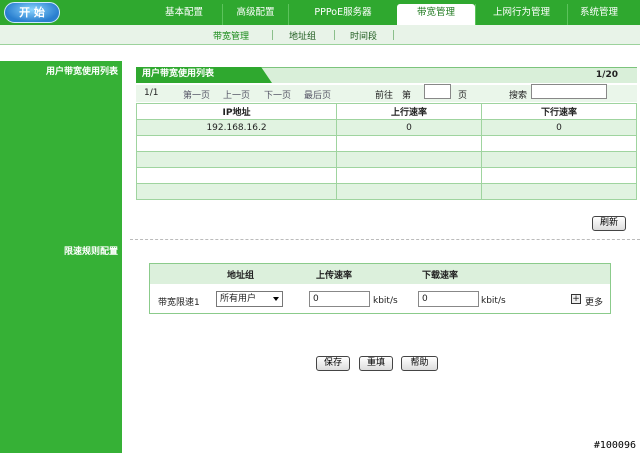 This screenshot has width=640, height=453. I want to click on more-link: 更多, so click(594, 301).